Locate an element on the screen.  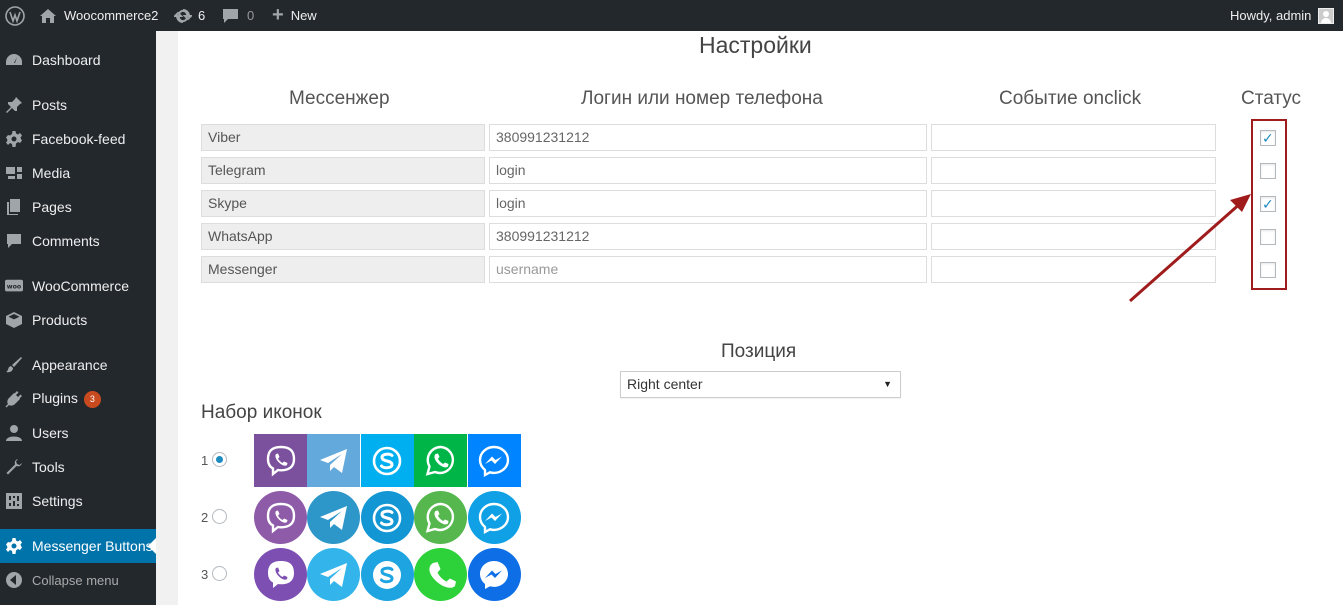
column-header-login: Логин или номер телефона is located at coordinates (702, 98).